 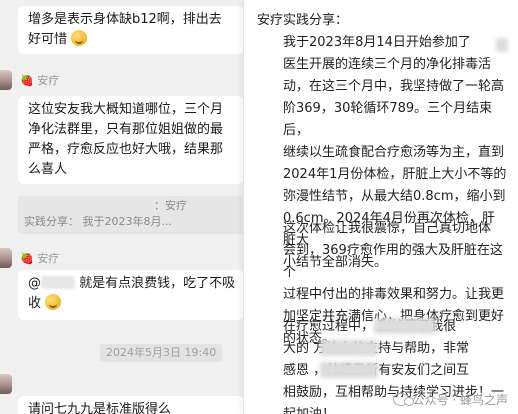 What do you see at coordinates (303, 20) in the screenshot?
I see `article-heading: 安疗实践分享：` at bounding box center [303, 20].